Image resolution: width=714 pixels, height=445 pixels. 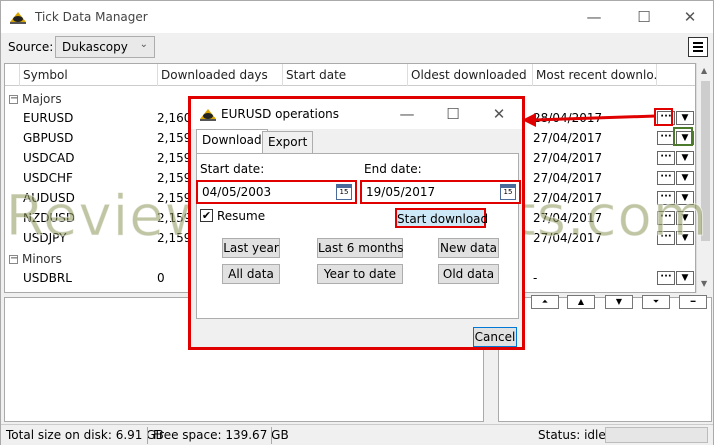 I want to click on last-year-button: Last year, so click(x=251, y=248).